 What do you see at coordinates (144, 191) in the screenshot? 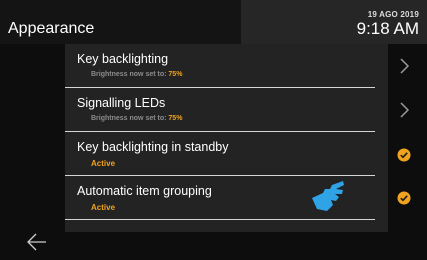
I see `setting-label: Automatic item grouping` at bounding box center [144, 191].